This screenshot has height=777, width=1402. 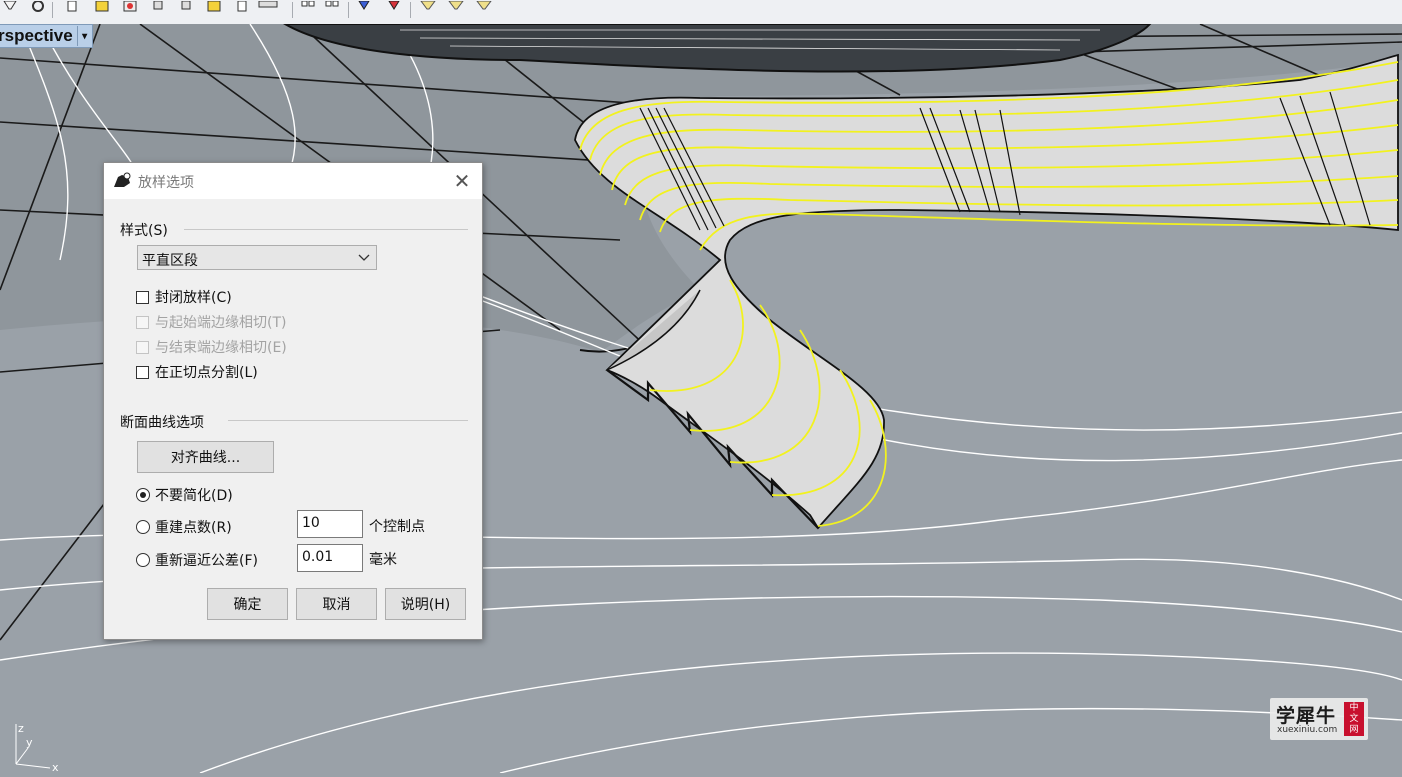 I want to click on axis-z-label: z, so click(x=21, y=728).